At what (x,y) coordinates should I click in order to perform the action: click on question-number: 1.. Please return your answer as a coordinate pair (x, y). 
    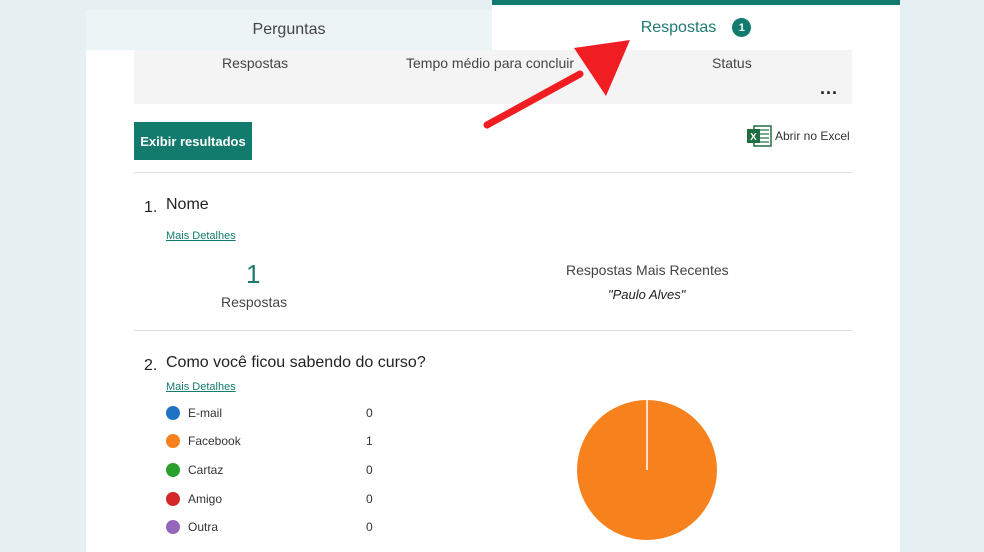
    Looking at the image, I should click on (151, 207).